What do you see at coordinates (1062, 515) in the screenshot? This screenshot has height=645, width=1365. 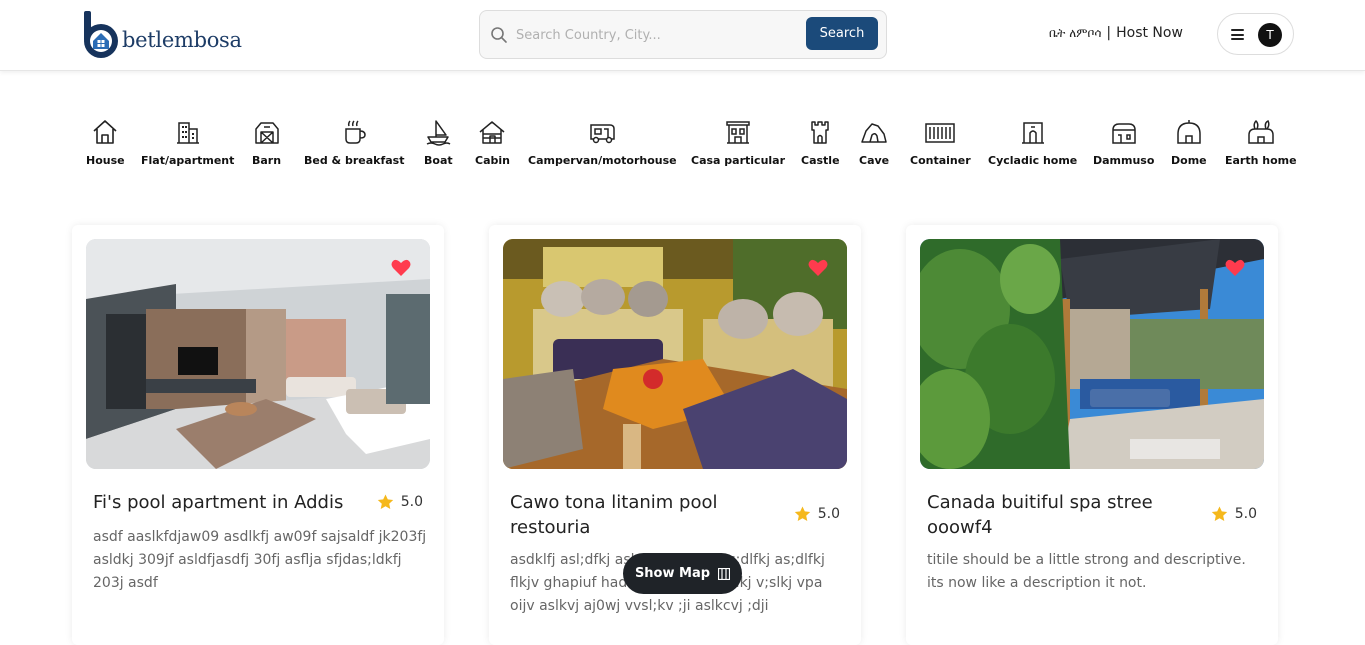 I see `listing-title: Canada buitiful spa stree ooowf4` at bounding box center [1062, 515].